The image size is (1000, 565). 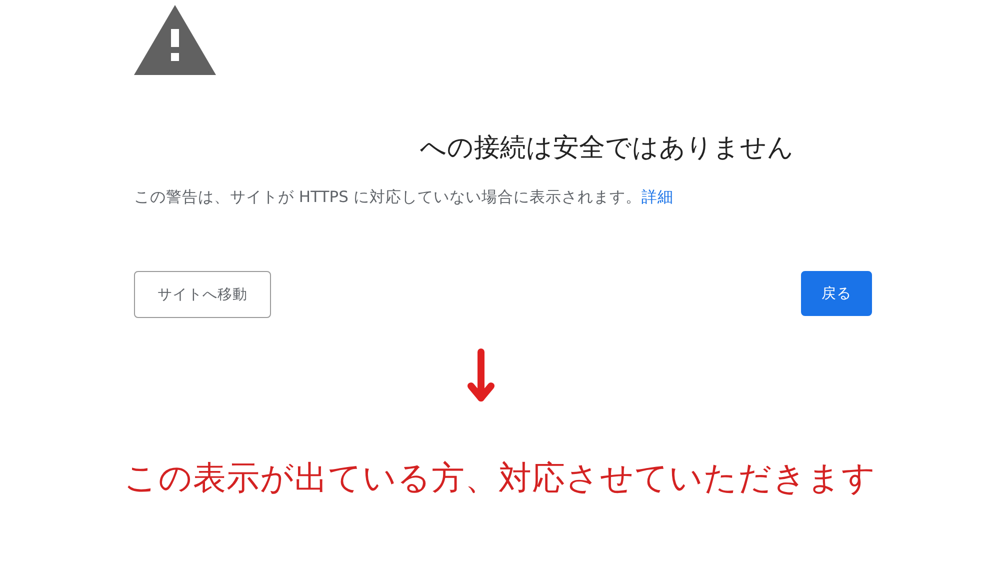 I want to click on warning-icon, so click(x=175, y=40).